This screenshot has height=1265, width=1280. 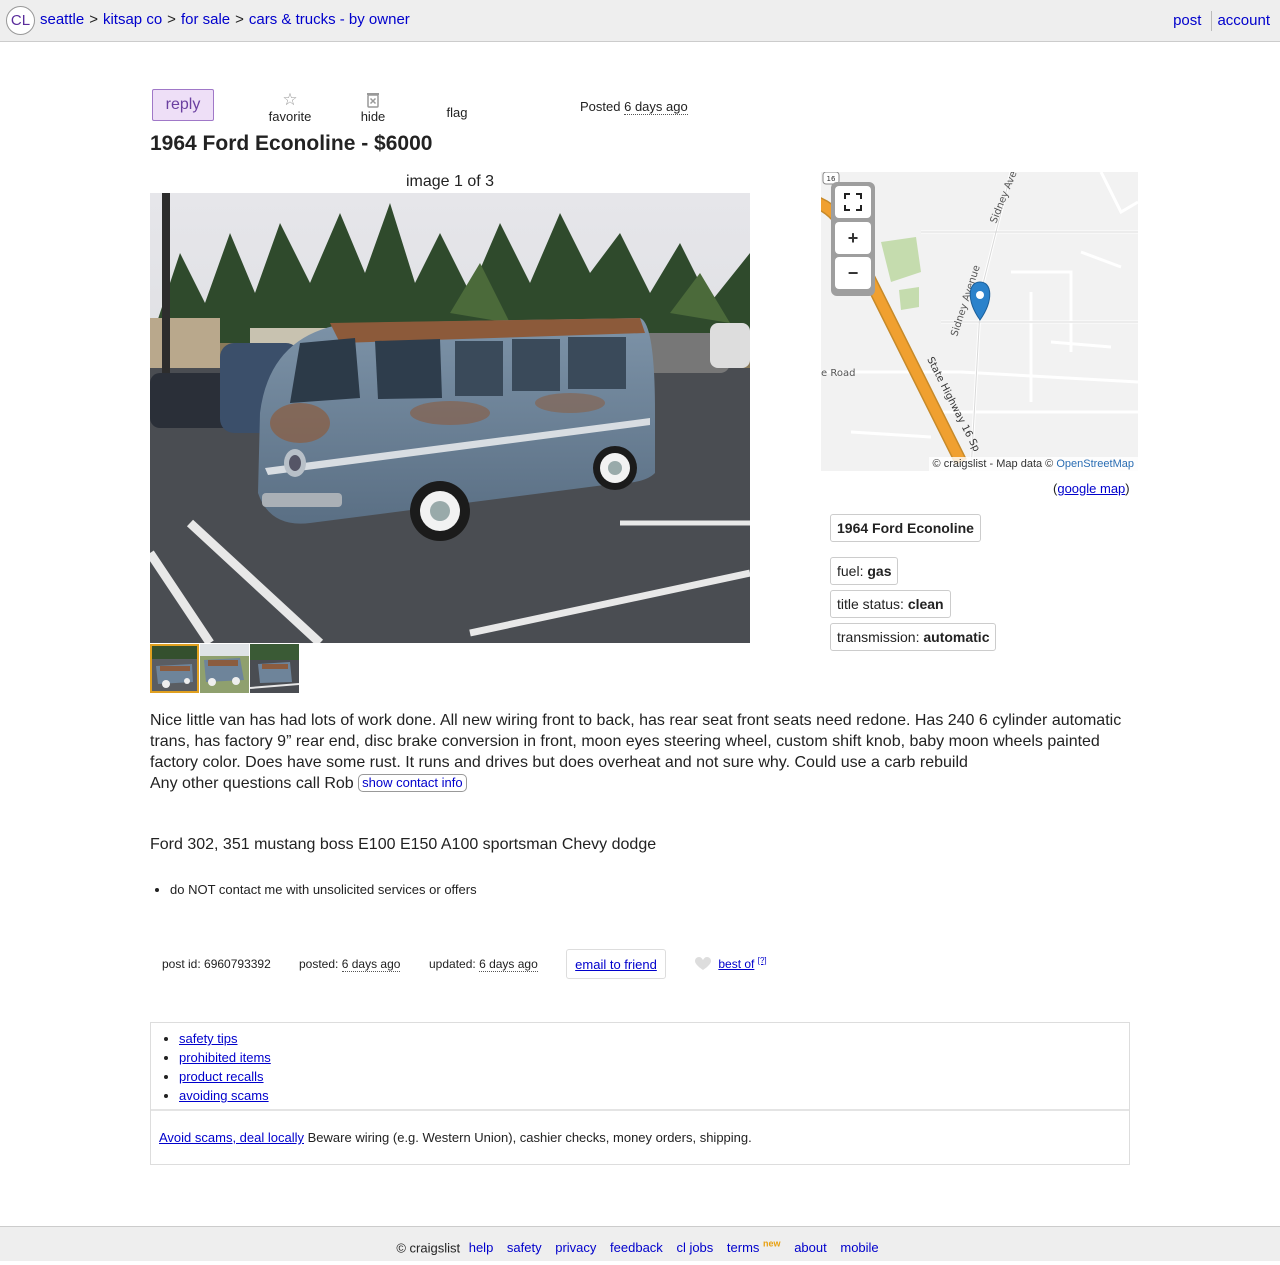 What do you see at coordinates (450, 181) in the screenshot?
I see `image-counter: image 1 of 3` at bounding box center [450, 181].